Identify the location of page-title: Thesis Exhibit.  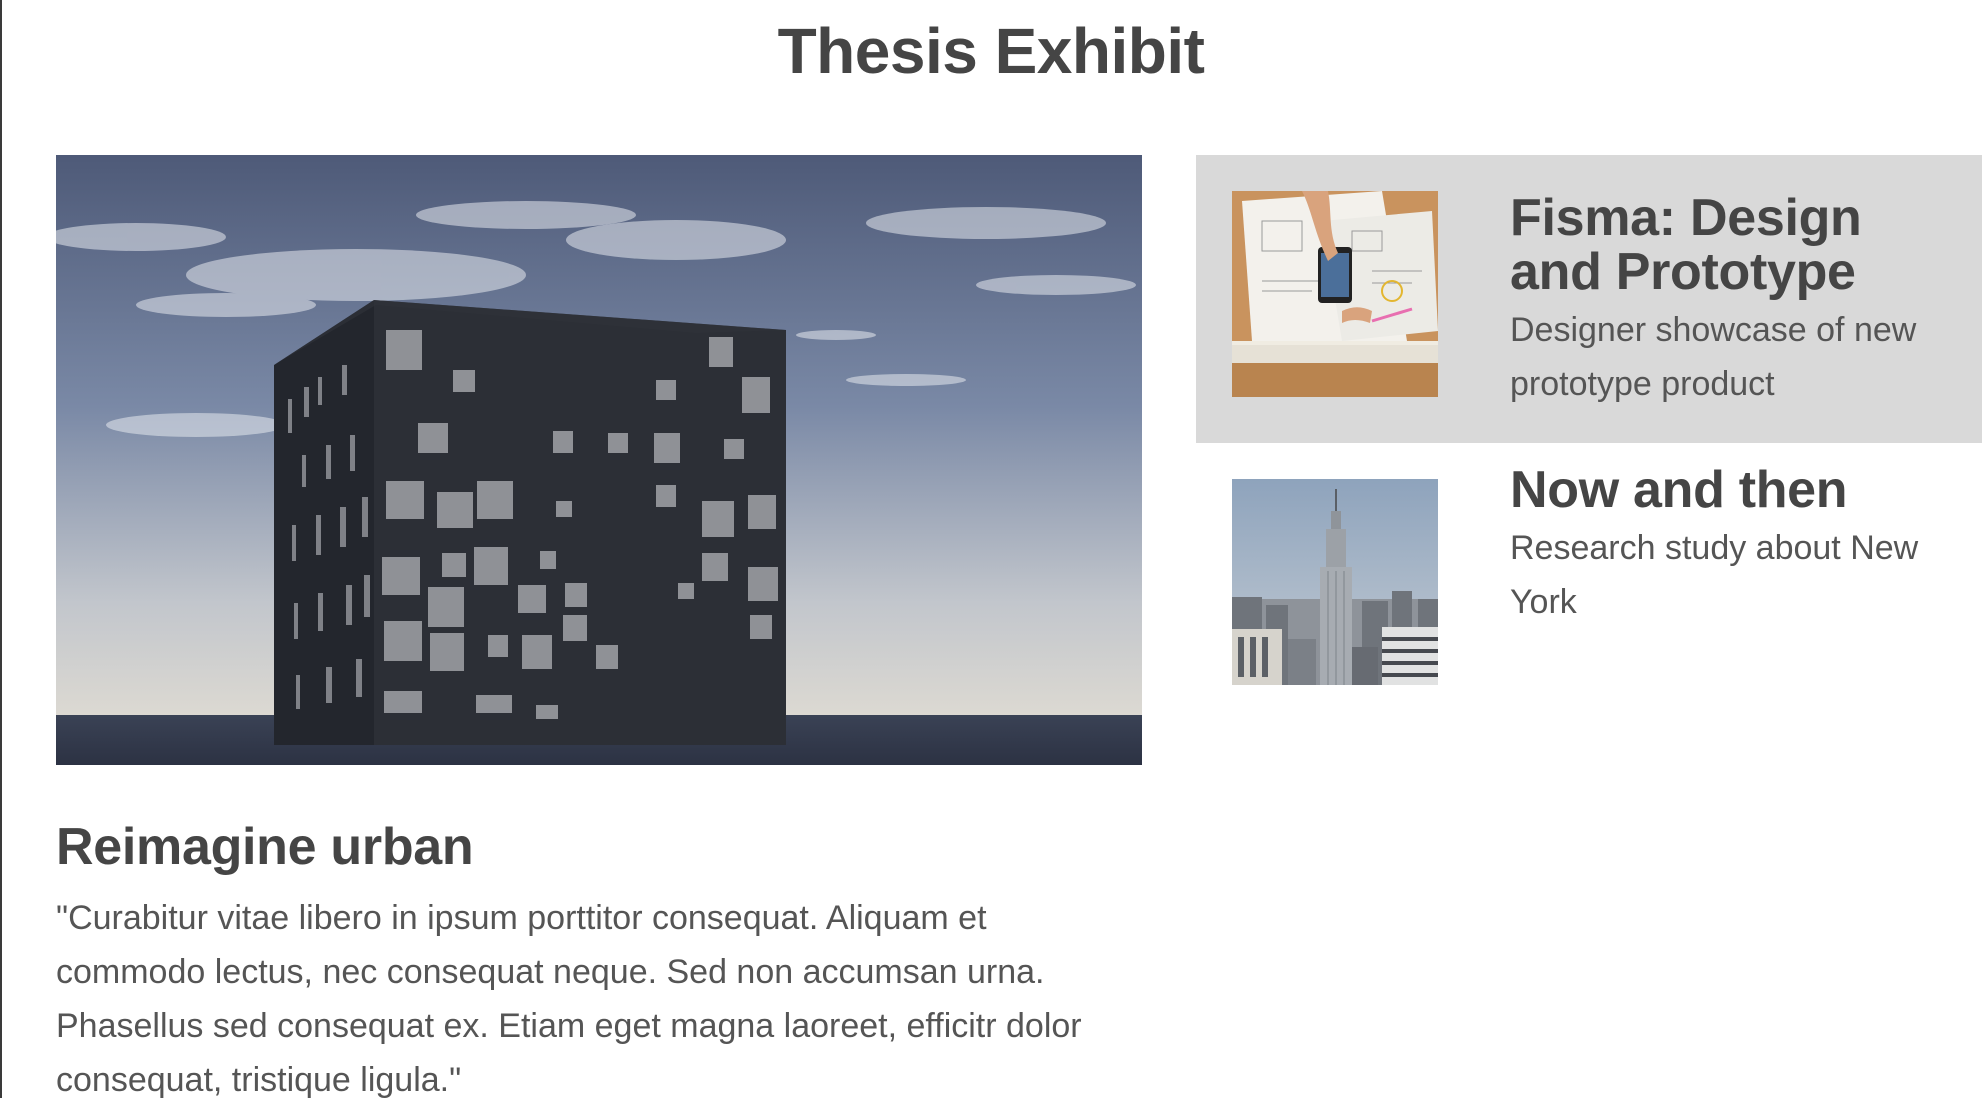
(991, 51).